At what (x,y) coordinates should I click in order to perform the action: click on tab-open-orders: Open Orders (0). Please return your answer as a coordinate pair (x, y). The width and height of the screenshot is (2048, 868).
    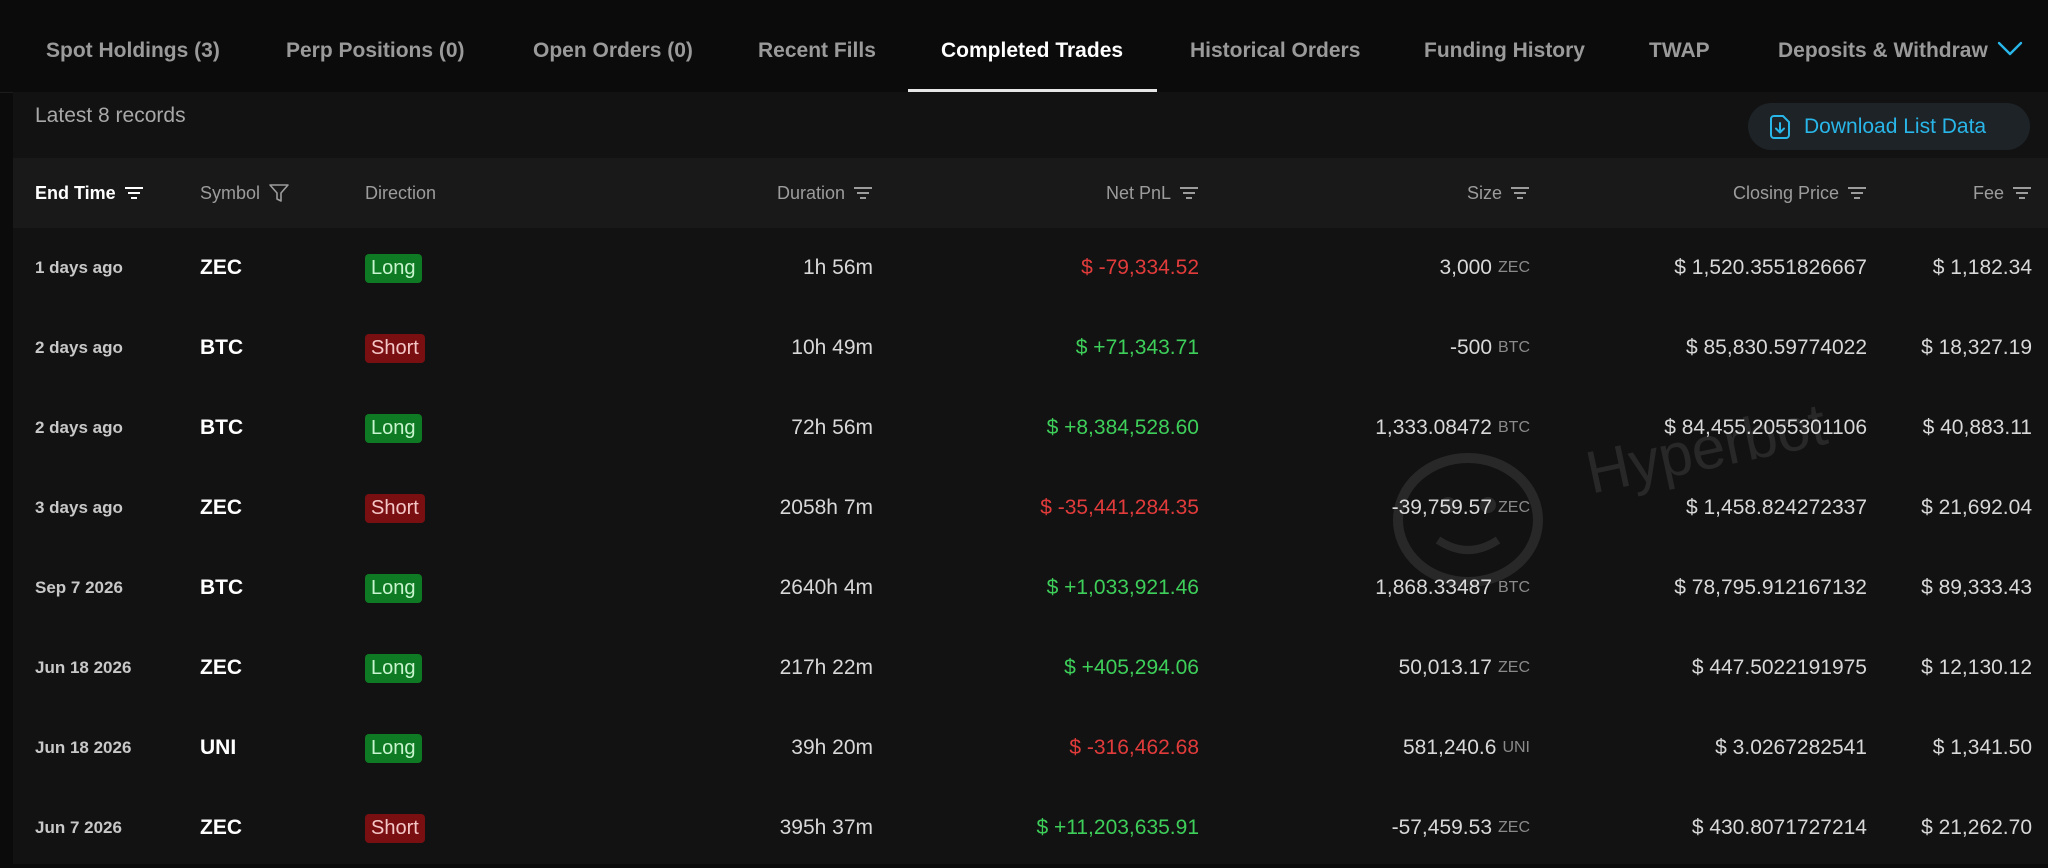
    Looking at the image, I should click on (613, 46).